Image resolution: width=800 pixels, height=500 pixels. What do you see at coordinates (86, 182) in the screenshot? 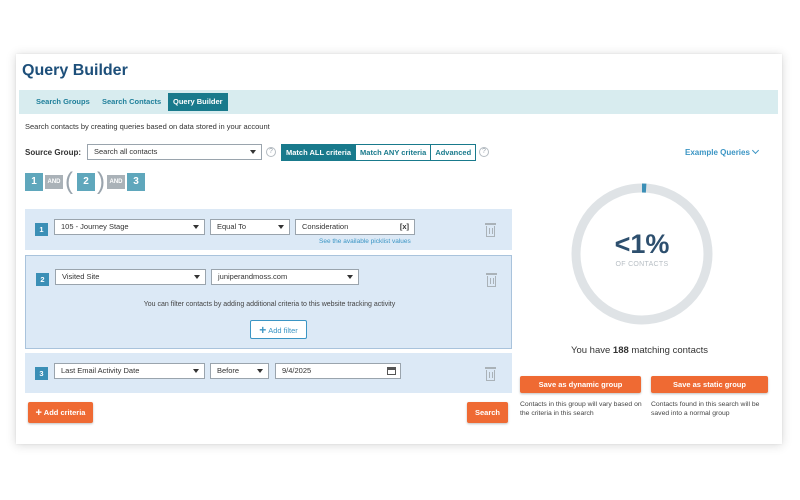
I see `logic-criteria-2: 2` at bounding box center [86, 182].